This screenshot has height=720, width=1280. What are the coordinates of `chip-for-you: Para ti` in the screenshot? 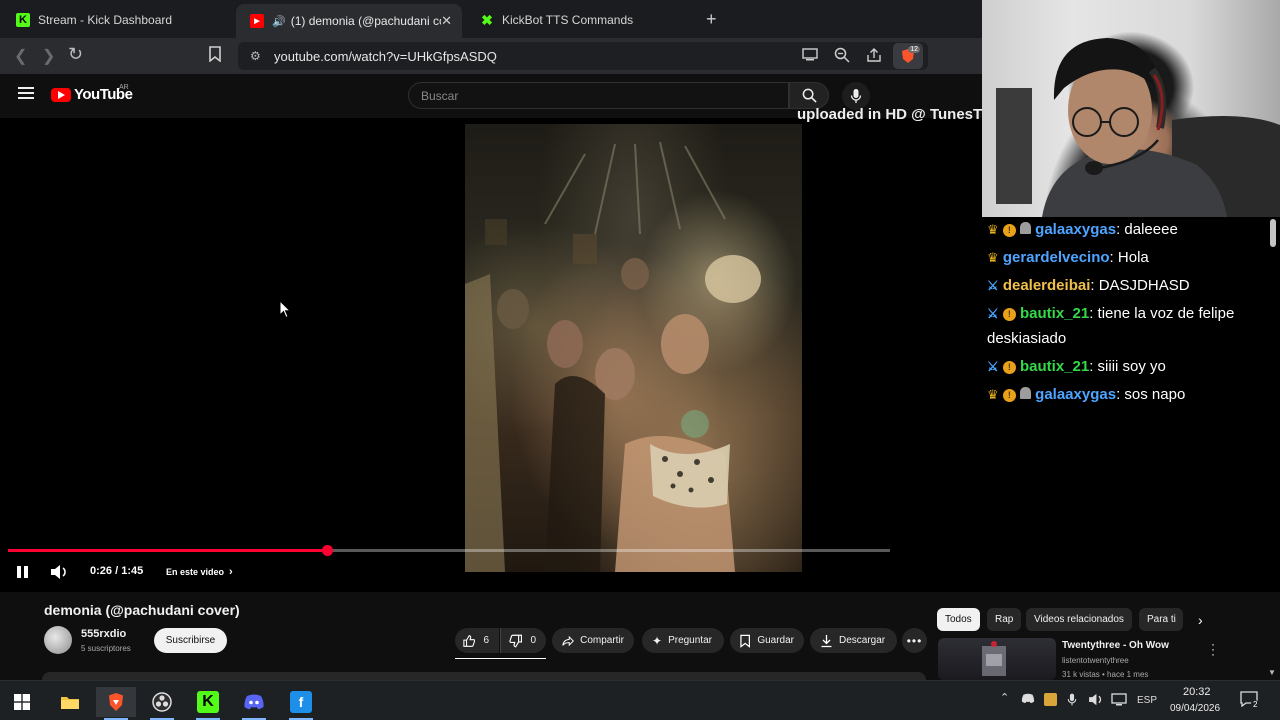 It's located at (1161, 619).